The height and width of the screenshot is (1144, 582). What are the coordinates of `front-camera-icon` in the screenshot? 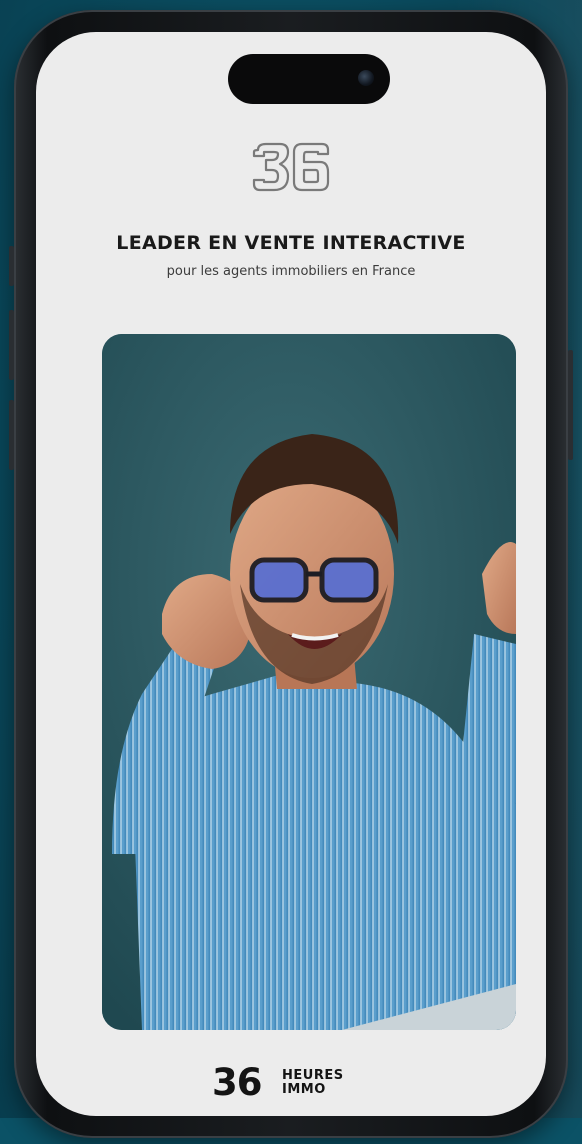 It's located at (366, 78).